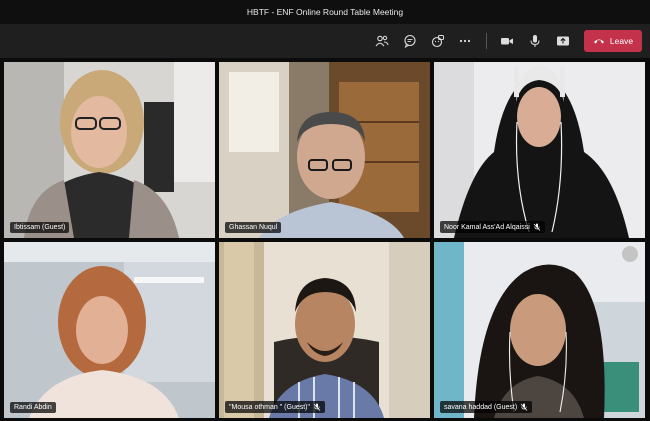 This screenshot has height=421, width=650. I want to click on reactions-icon, so click(437, 41).